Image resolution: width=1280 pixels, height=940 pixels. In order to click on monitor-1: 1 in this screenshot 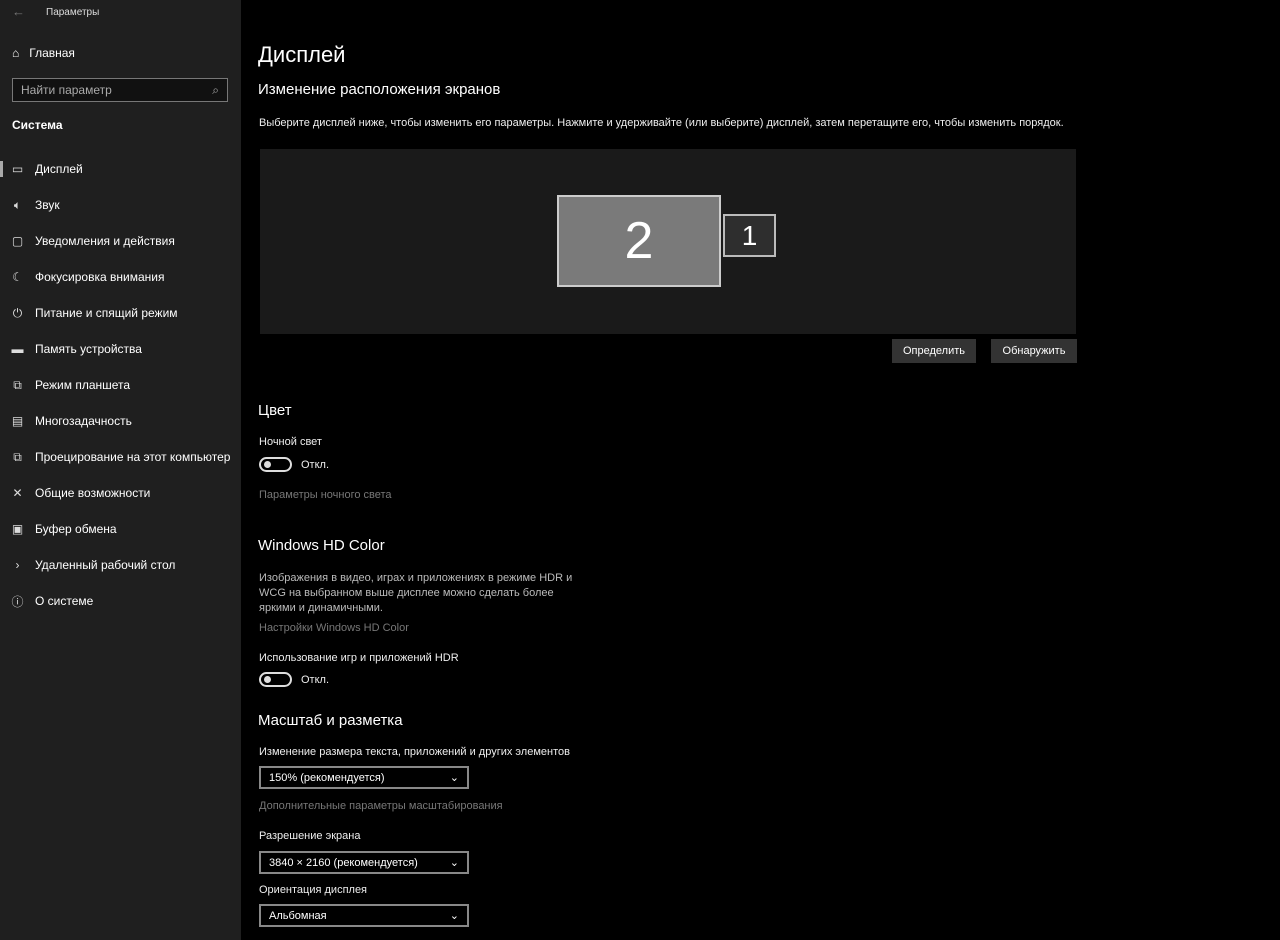, I will do `click(749, 235)`.